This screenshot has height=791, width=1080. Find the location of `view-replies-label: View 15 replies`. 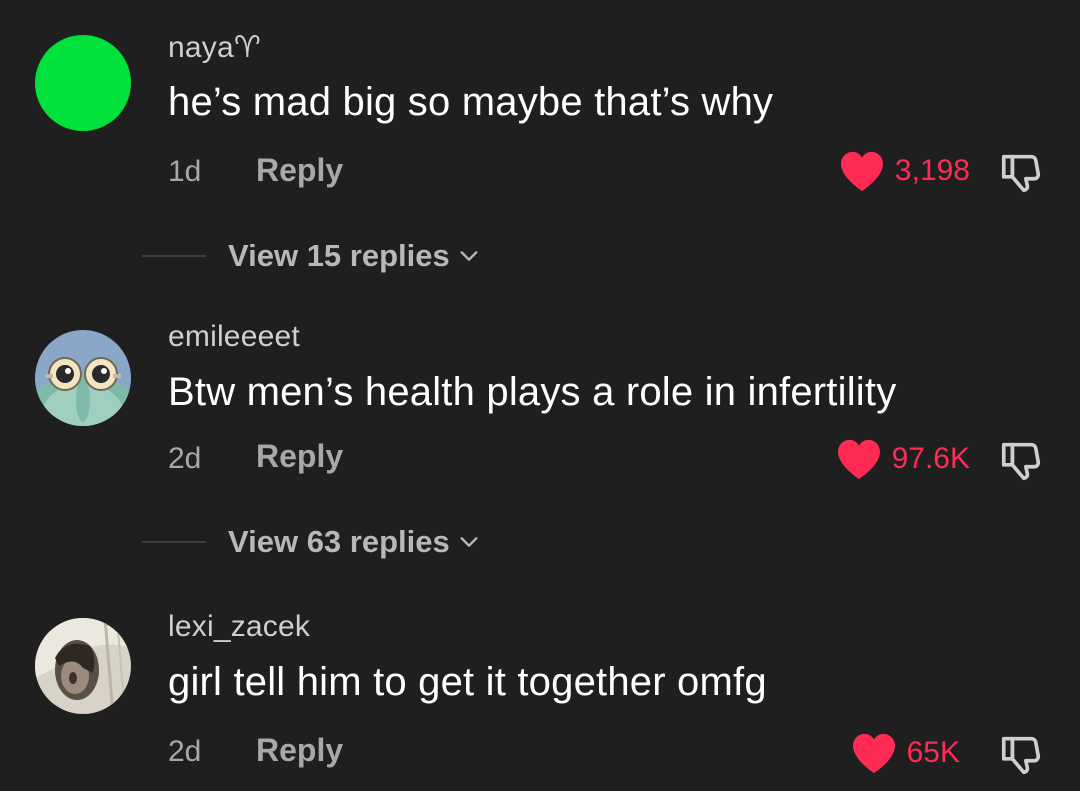

view-replies-label: View 15 replies is located at coordinates (339, 255).